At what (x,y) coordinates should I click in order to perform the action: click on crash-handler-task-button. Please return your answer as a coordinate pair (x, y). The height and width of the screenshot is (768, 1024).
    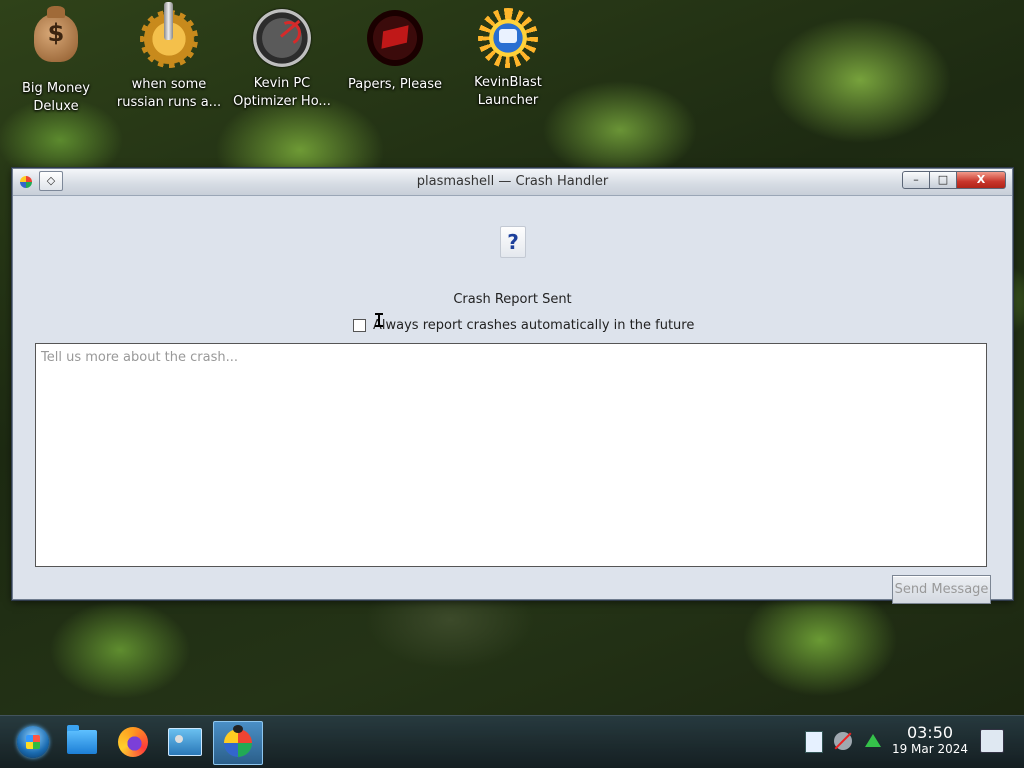
    Looking at the image, I should click on (238, 743).